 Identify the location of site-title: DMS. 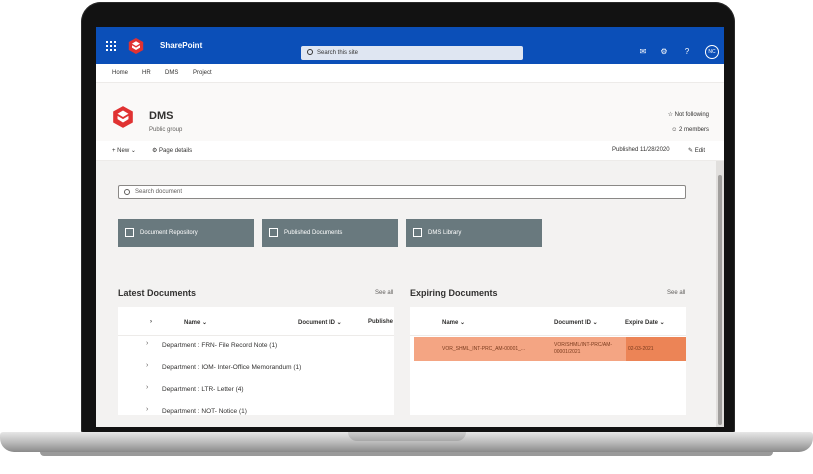
(161, 116).